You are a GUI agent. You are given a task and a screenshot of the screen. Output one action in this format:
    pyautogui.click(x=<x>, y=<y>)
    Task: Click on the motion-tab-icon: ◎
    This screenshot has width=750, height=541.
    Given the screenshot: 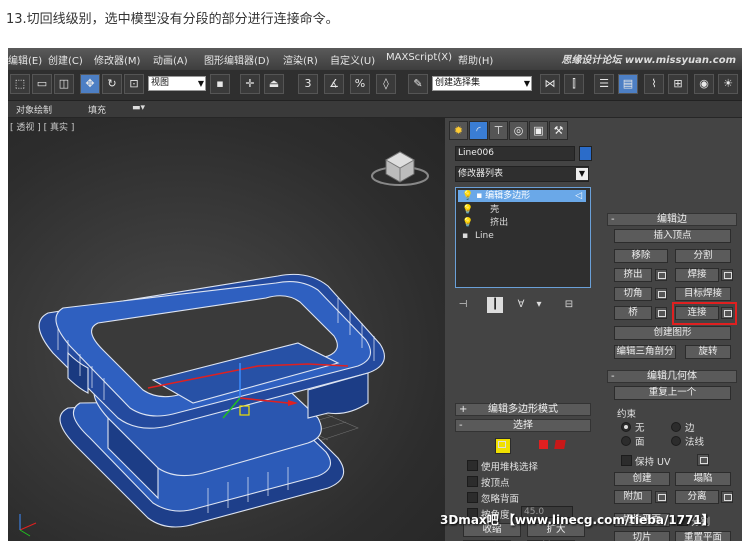 What is the action you would take?
    pyautogui.click(x=518, y=130)
    